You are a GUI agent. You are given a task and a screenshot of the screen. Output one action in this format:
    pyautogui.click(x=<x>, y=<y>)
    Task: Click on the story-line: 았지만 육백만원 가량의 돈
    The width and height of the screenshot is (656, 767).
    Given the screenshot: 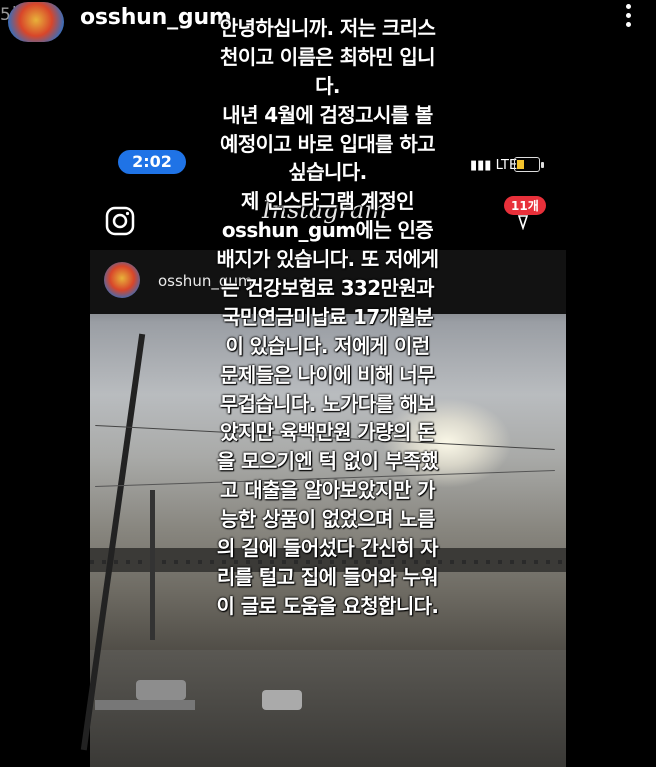 What is the action you would take?
    pyautogui.click(x=327, y=432)
    